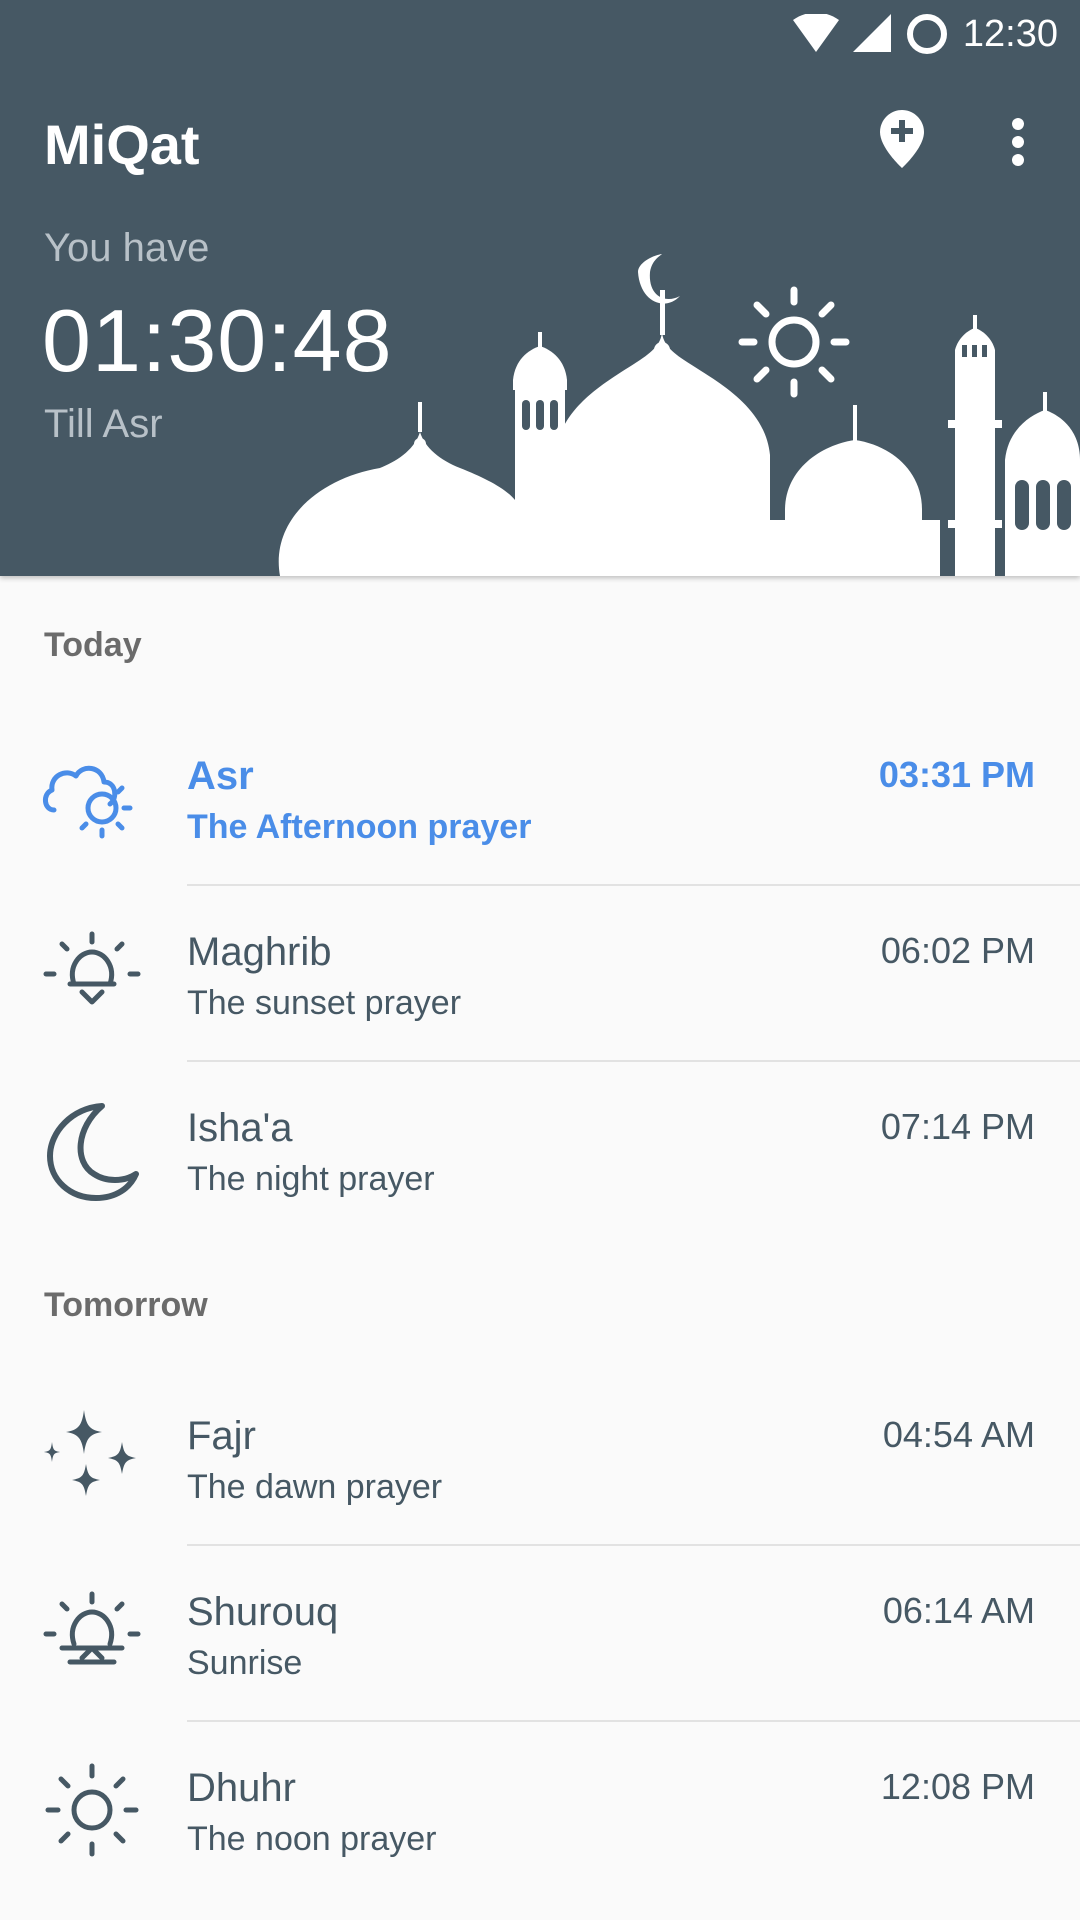  I want to click on status-time: 12:30, so click(1010, 33).